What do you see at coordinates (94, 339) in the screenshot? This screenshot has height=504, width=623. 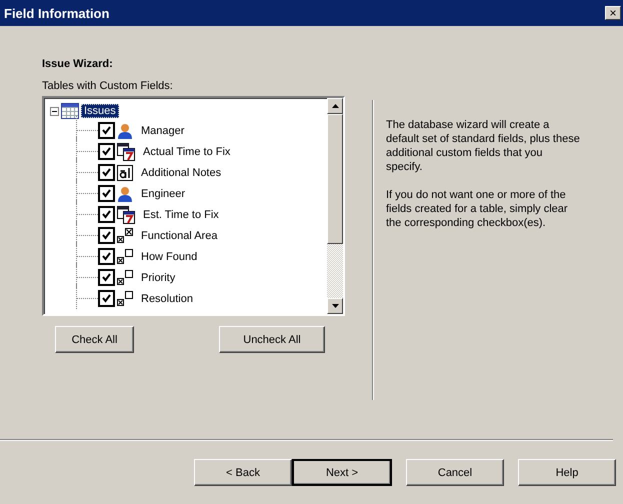 I see `tree-action-button: Check All` at bounding box center [94, 339].